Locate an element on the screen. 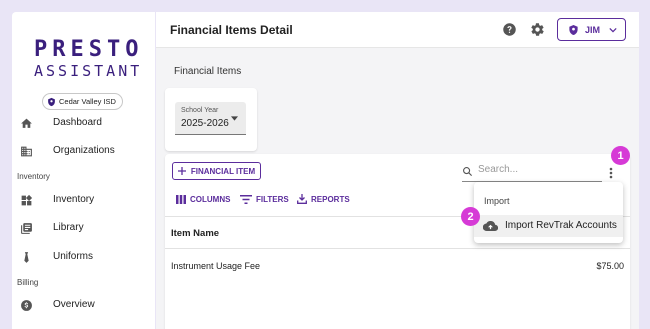 The height and width of the screenshot is (329, 650). header-bar: Financial Items Detail JIM is located at coordinates (397, 30).